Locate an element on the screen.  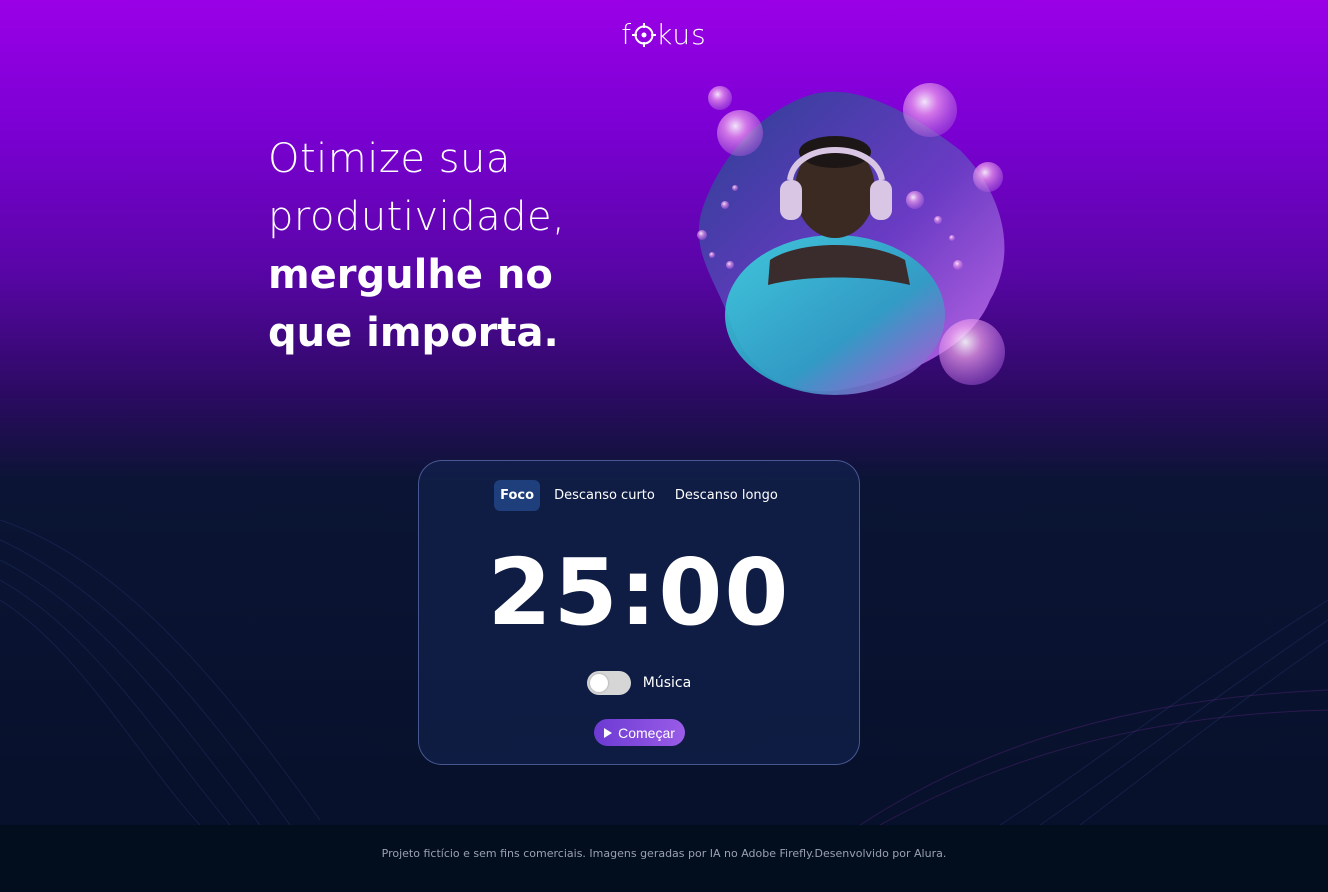
header: f kus is located at coordinates (664, 34).